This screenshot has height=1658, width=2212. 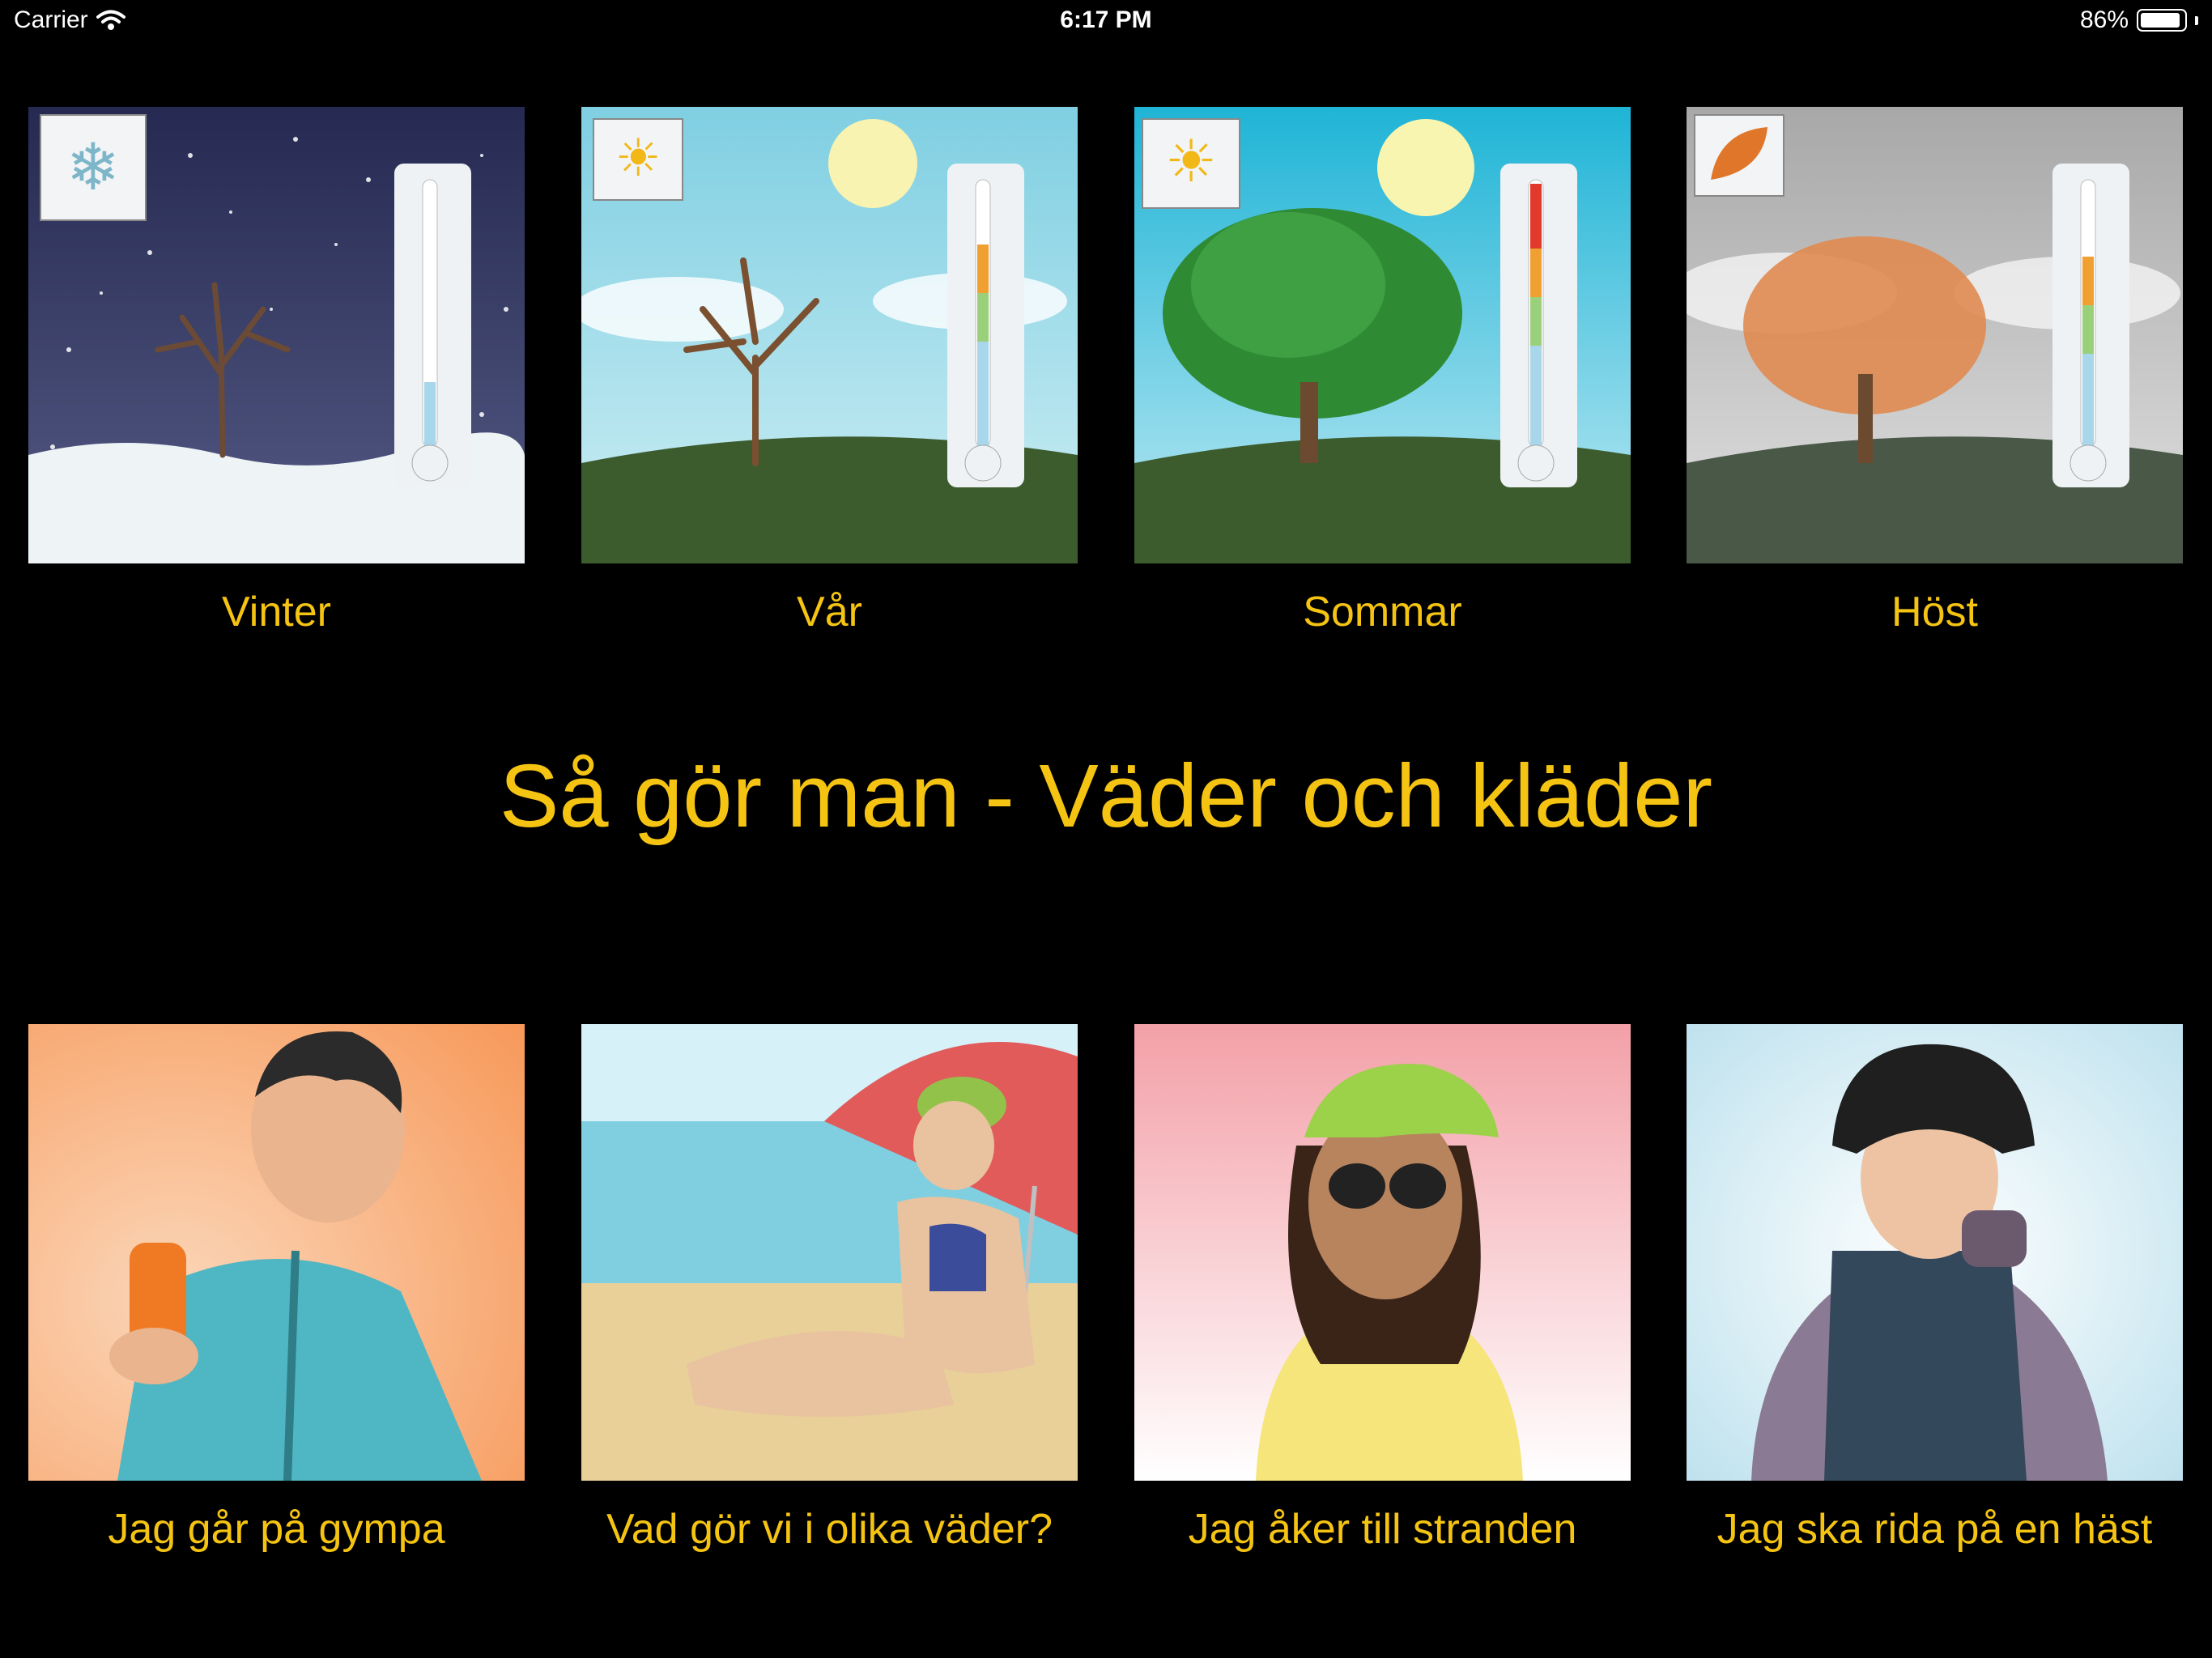 I want to click on sun-cloud-icon: ☀, so click(x=638, y=159).